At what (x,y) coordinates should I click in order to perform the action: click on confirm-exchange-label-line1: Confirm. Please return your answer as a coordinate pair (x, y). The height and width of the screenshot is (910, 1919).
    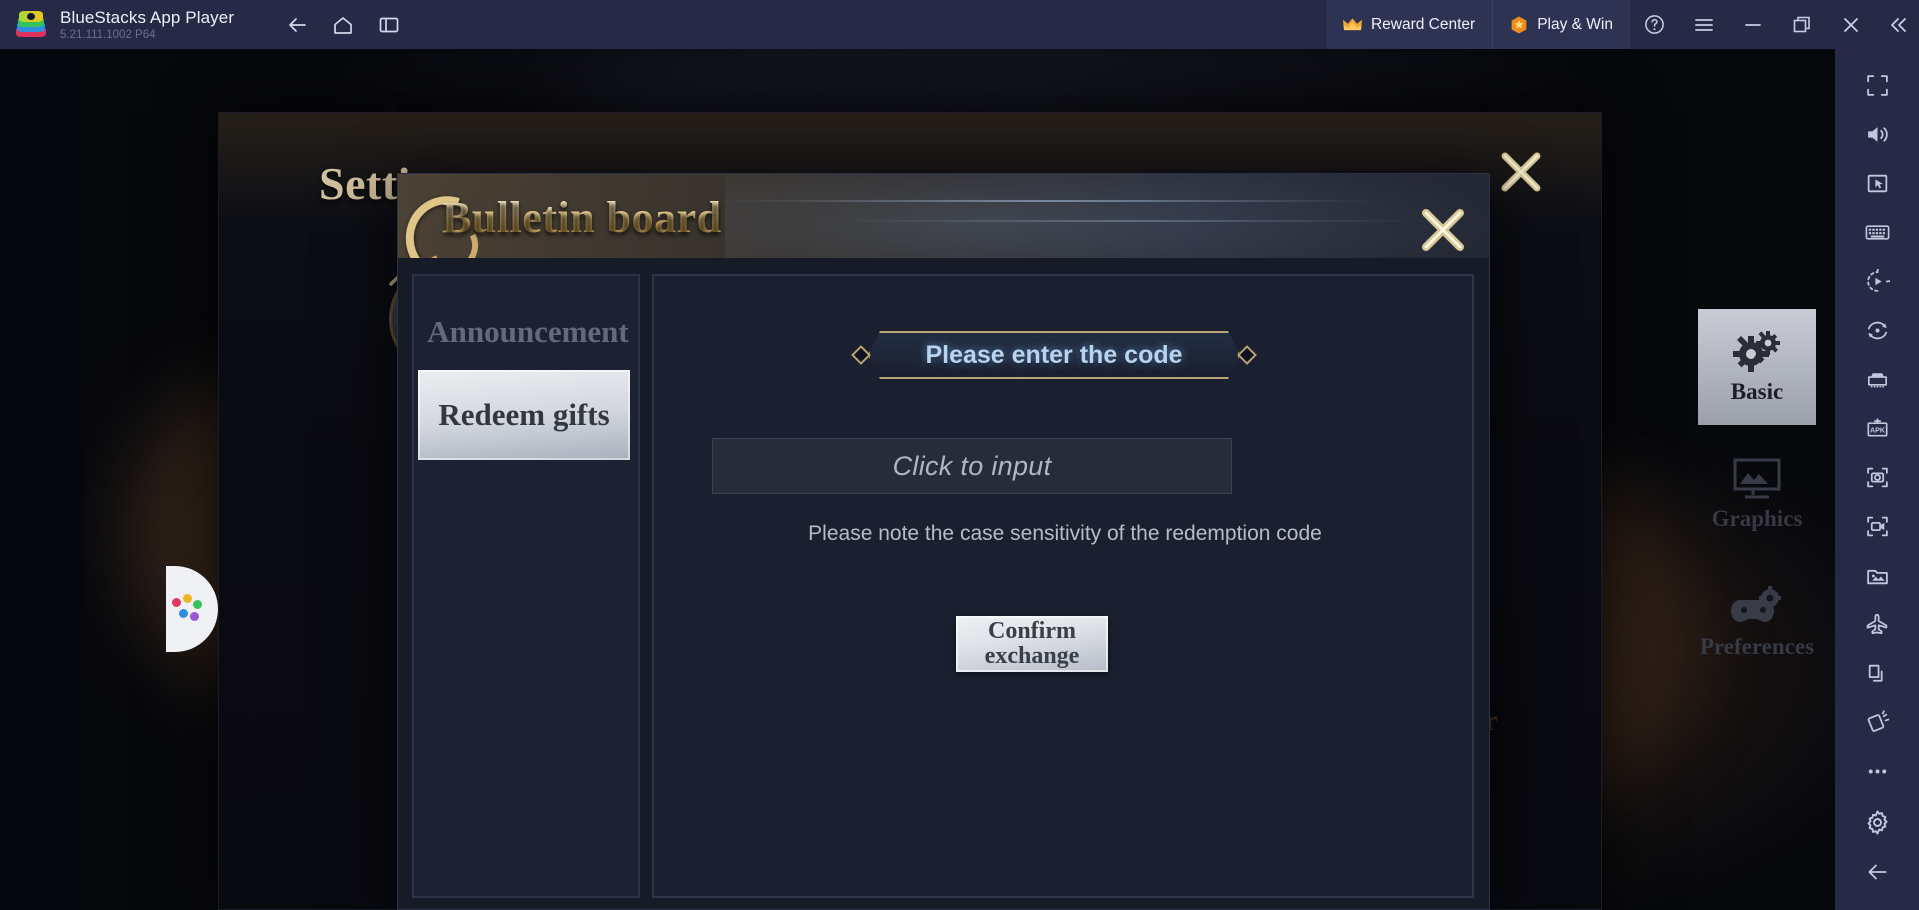
    Looking at the image, I should click on (1032, 631).